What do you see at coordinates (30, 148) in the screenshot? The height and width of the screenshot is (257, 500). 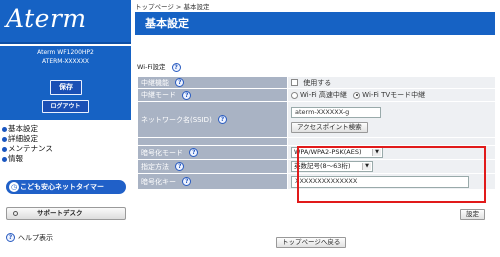 I see `sidebar-item-label: メンテナンス` at bounding box center [30, 148].